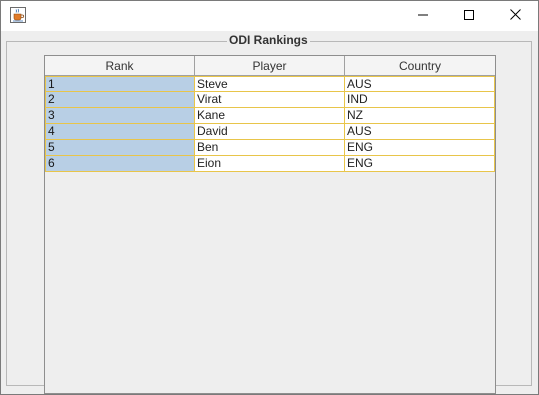  Describe the element at coordinates (120, 164) in the screenshot. I see `rank-cell: 6` at that location.